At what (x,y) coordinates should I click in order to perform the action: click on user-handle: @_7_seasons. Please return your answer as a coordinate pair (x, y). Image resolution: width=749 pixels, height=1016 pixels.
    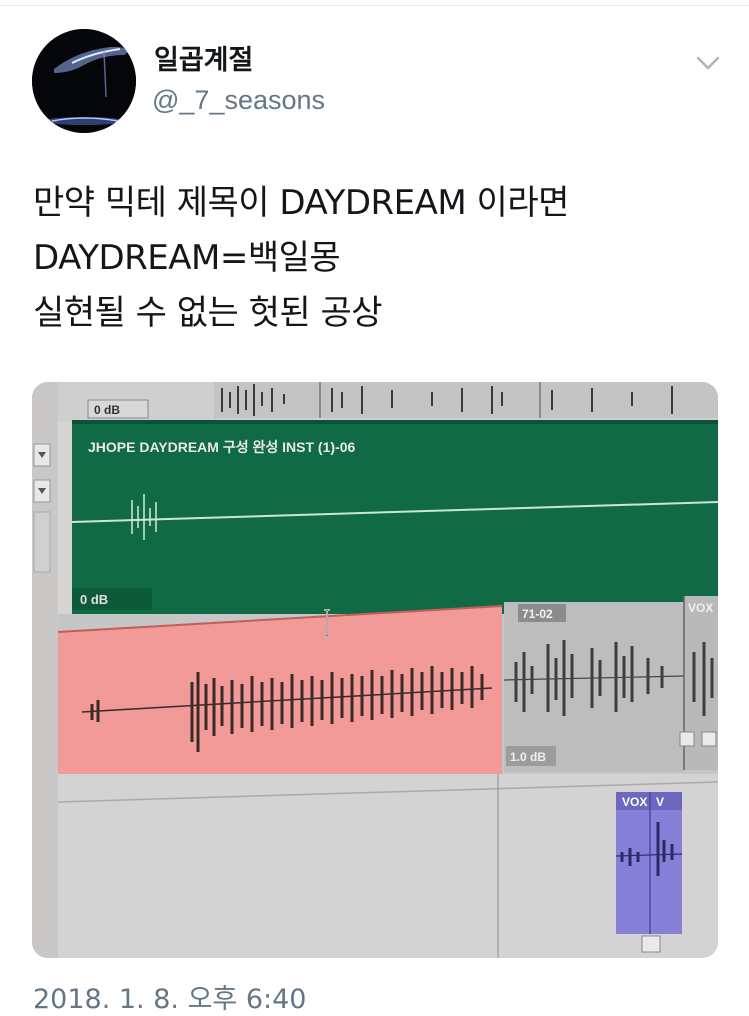
    Looking at the image, I should click on (238, 100).